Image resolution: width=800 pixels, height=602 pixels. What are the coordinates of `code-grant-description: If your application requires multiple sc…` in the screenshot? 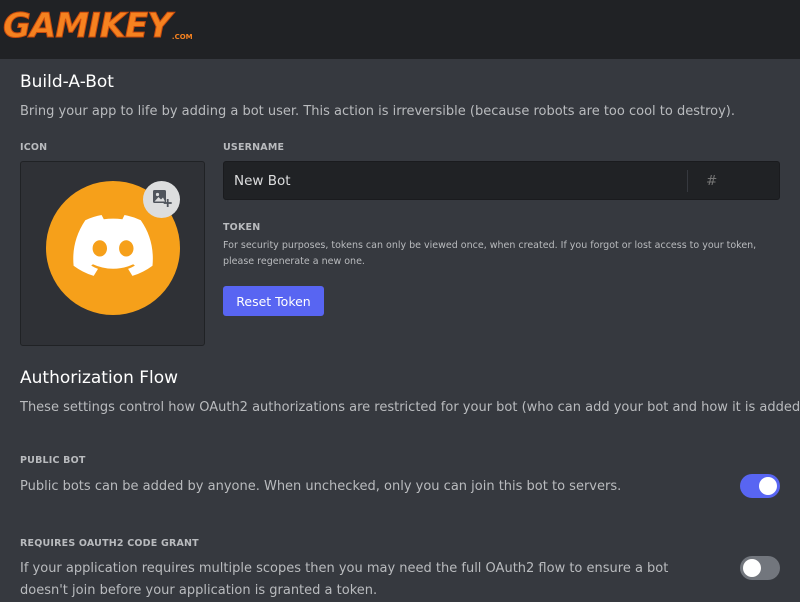 It's located at (344, 579).